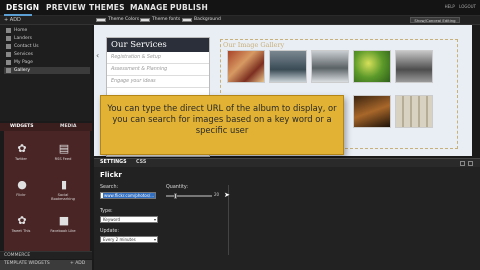  What do you see at coordinates (141, 162) in the screenshot?
I see `tab-css: CSS` at bounding box center [141, 162].